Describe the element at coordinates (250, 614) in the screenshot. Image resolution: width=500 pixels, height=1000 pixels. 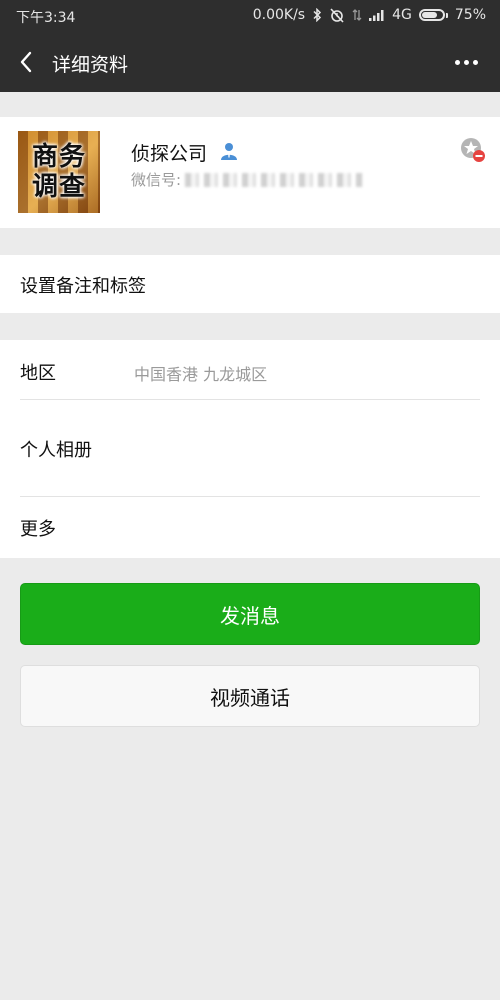
I see `send-message-button: 发消息` at that location.